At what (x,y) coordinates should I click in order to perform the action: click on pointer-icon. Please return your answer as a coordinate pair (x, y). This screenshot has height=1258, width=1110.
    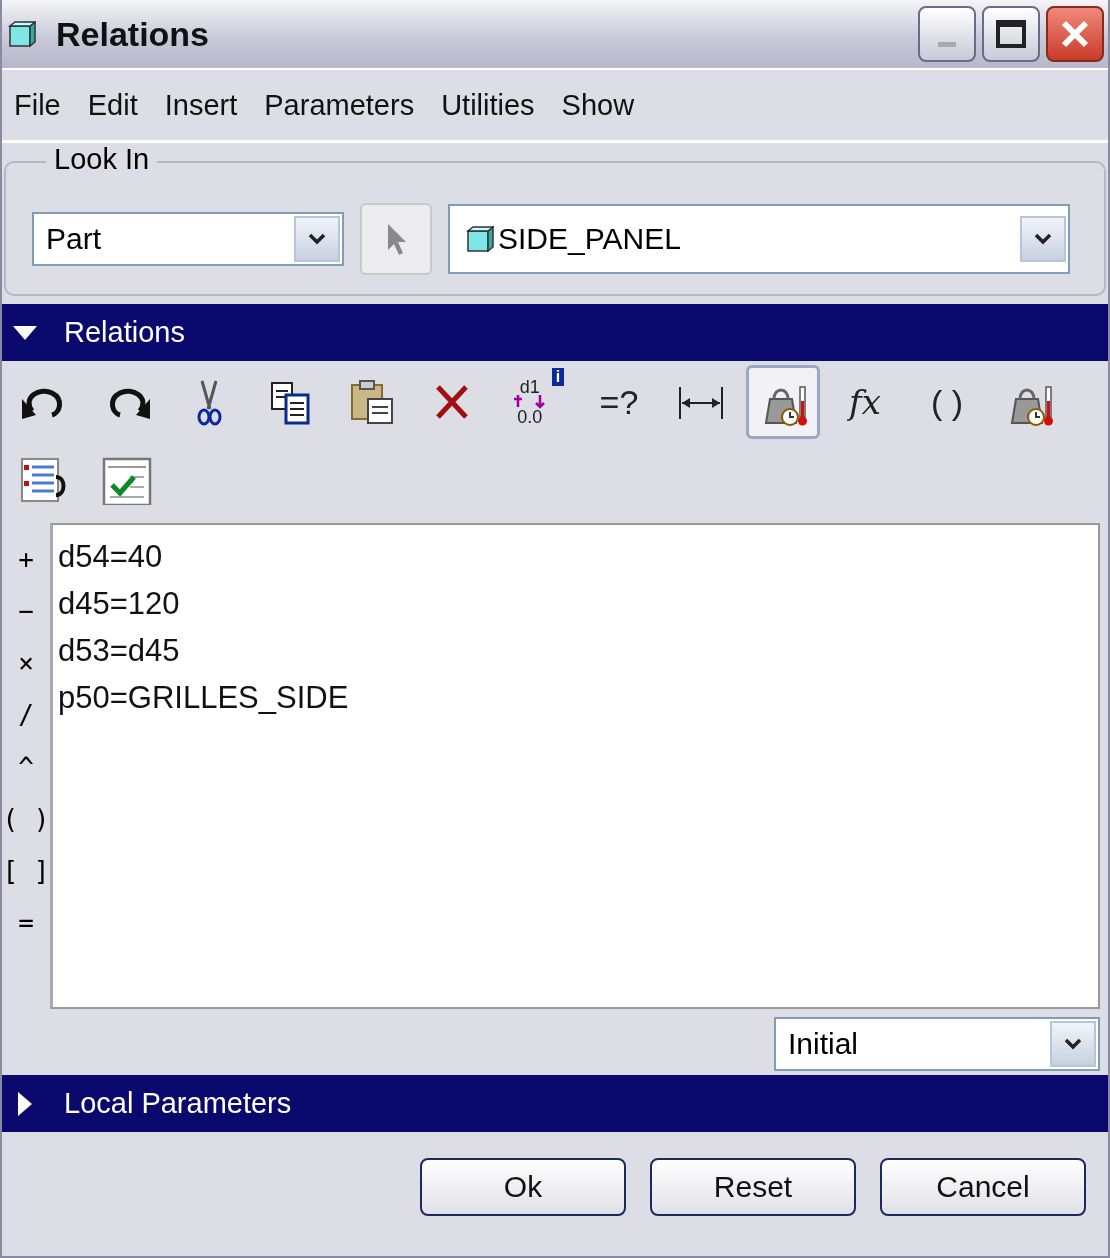
    Looking at the image, I should click on (396, 239).